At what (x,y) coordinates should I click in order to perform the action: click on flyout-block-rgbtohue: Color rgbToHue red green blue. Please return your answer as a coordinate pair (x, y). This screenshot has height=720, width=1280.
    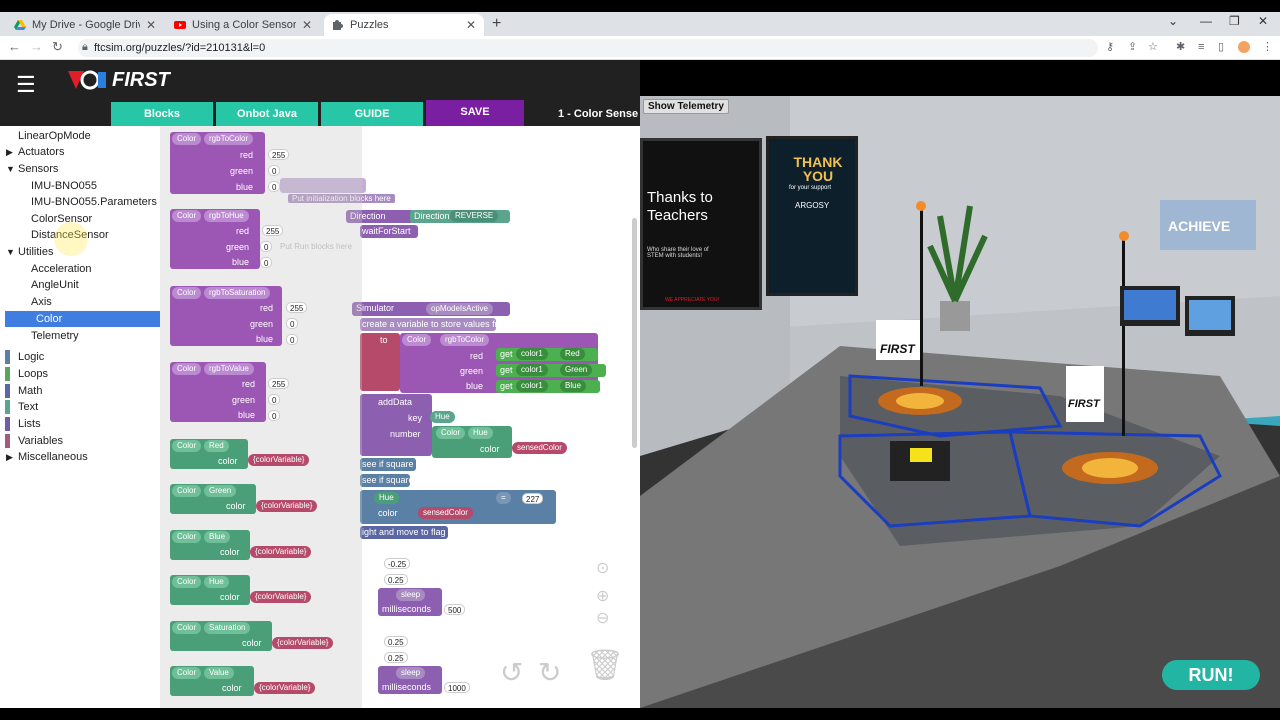
    Looking at the image, I should click on (215, 239).